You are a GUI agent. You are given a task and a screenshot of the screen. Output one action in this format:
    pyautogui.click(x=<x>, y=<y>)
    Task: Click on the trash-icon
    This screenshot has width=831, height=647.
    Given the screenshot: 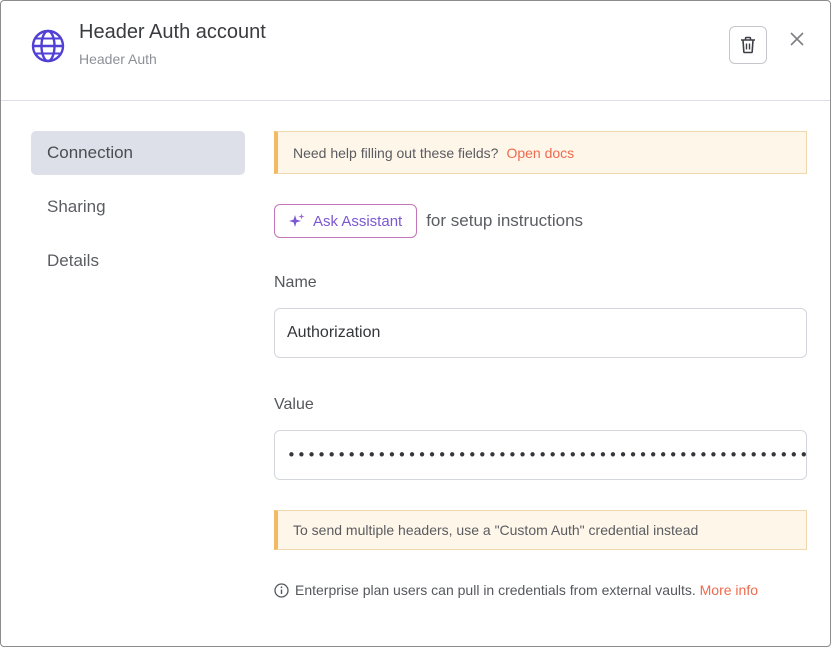 What is the action you would take?
    pyautogui.click(x=748, y=45)
    